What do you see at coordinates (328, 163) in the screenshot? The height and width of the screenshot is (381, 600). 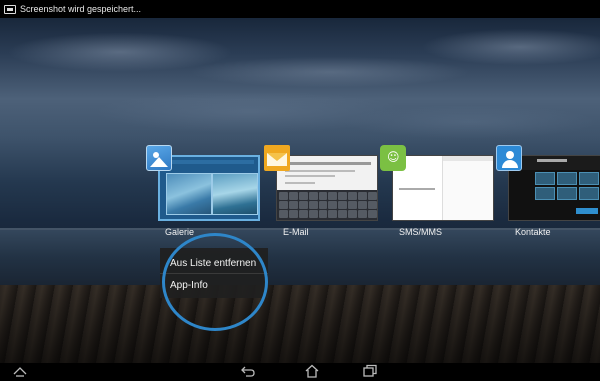 I see `email-header` at bounding box center [328, 163].